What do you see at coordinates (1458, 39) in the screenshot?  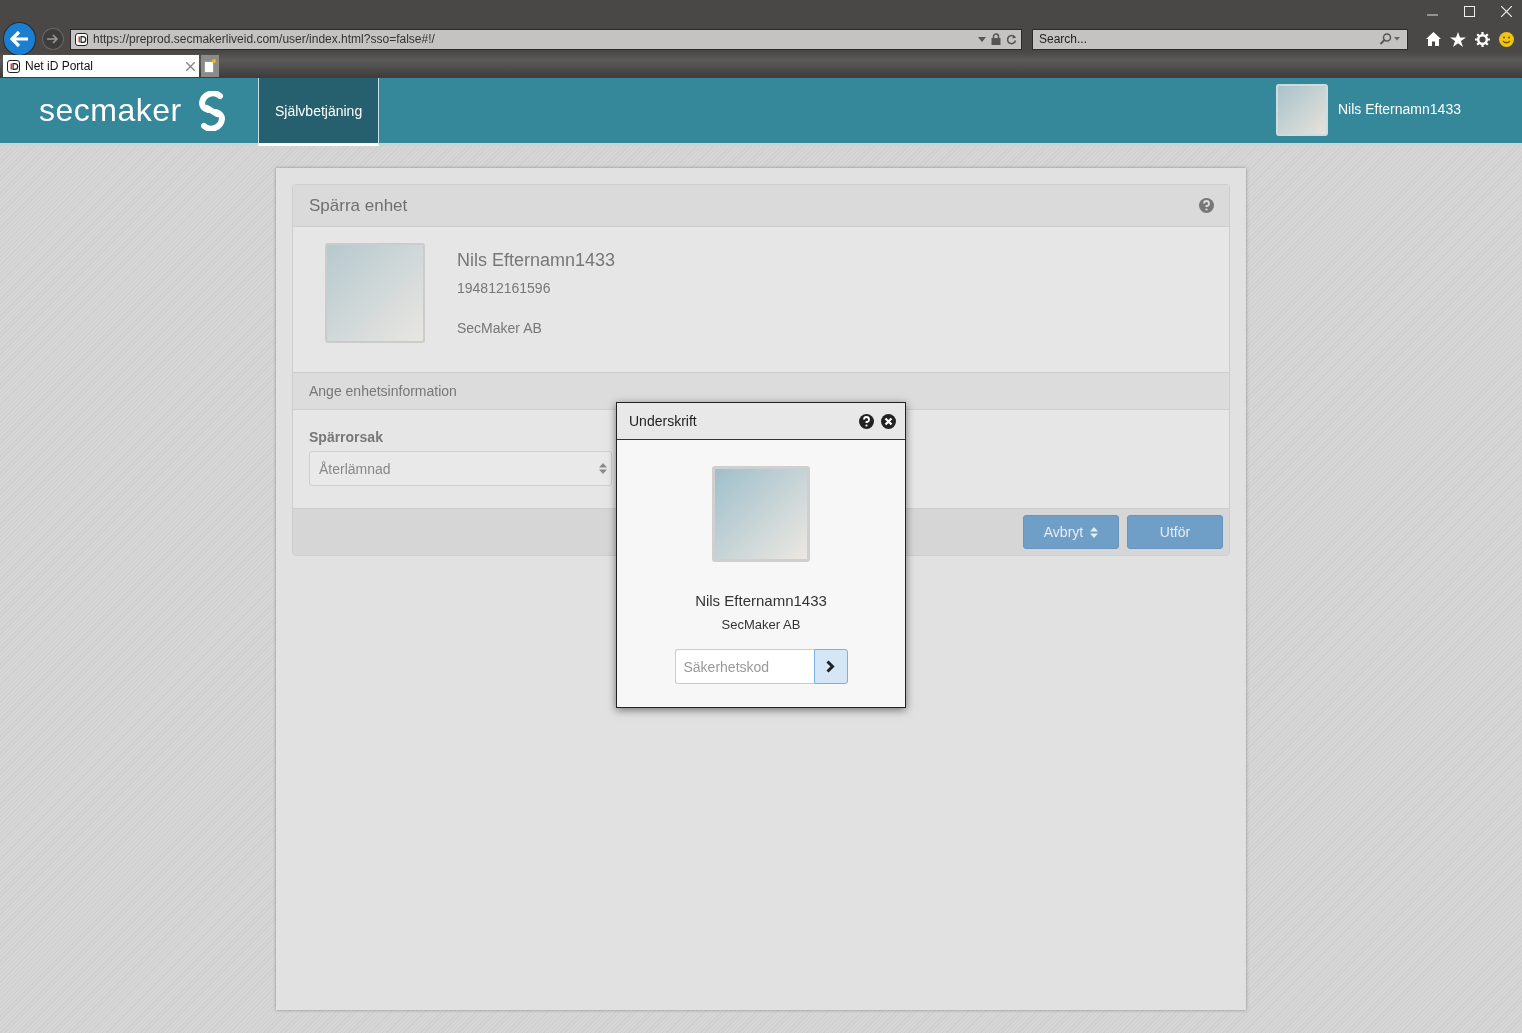 I see `star-icon` at bounding box center [1458, 39].